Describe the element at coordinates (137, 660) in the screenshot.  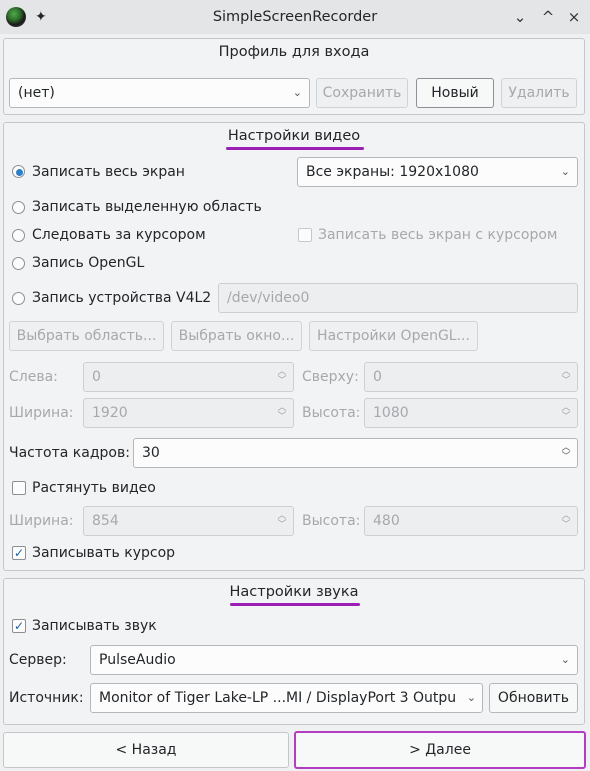
I see `backend-value: PulseAudio` at that location.